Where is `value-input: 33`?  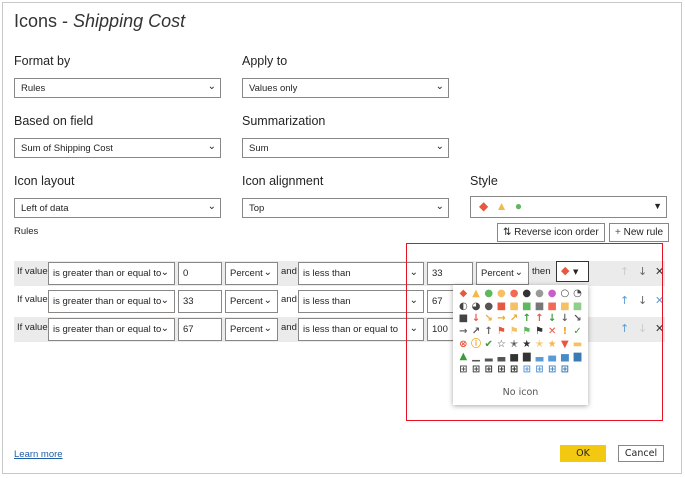 value-input: 33 is located at coordinates (200, 301).